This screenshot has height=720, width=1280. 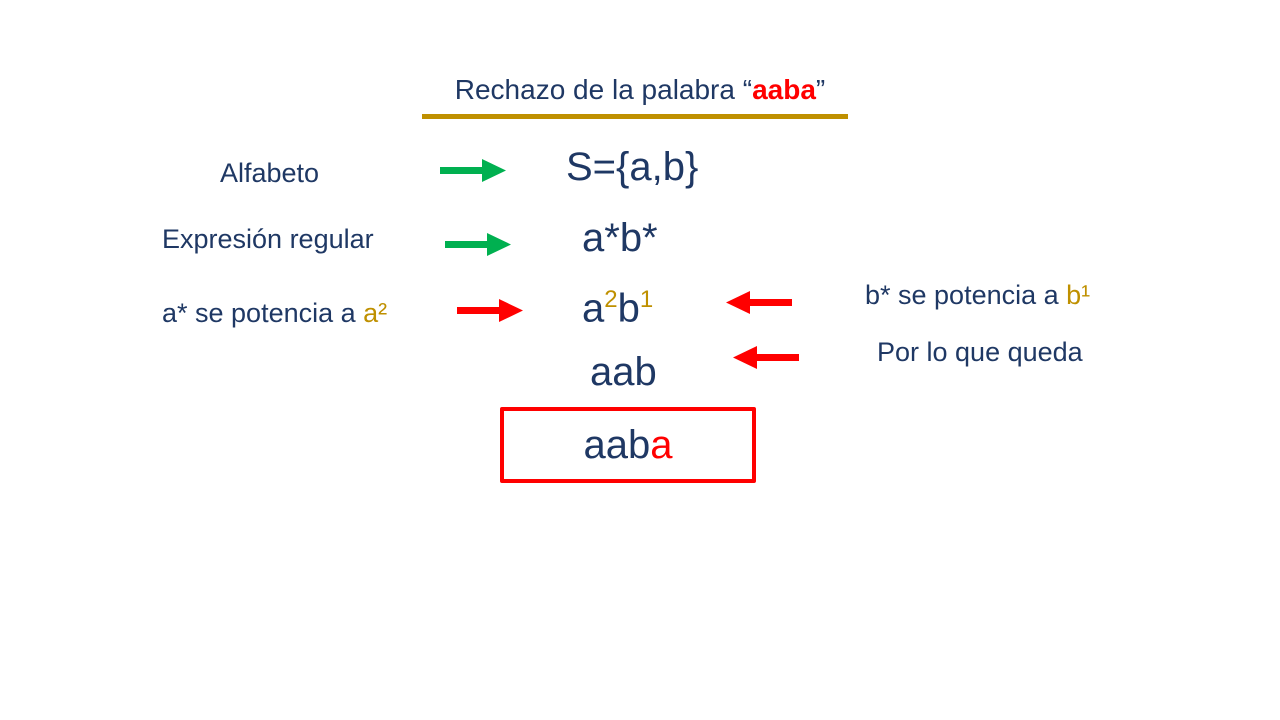 What do you see at coordinates (784, 89) in the screenshot?
I see `title-word: aaba` at bounding box center [784, 89].